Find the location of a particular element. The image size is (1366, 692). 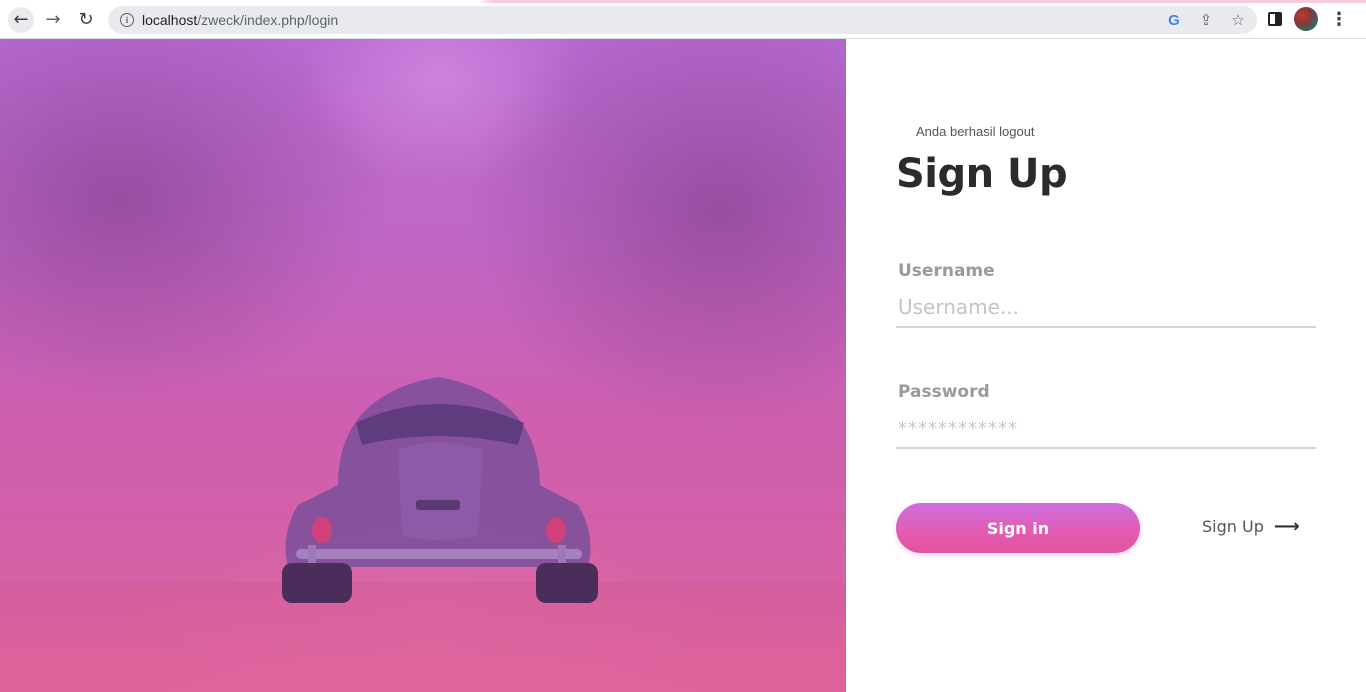

share-icon: ⇪ is located at coordinates (1206, 20).